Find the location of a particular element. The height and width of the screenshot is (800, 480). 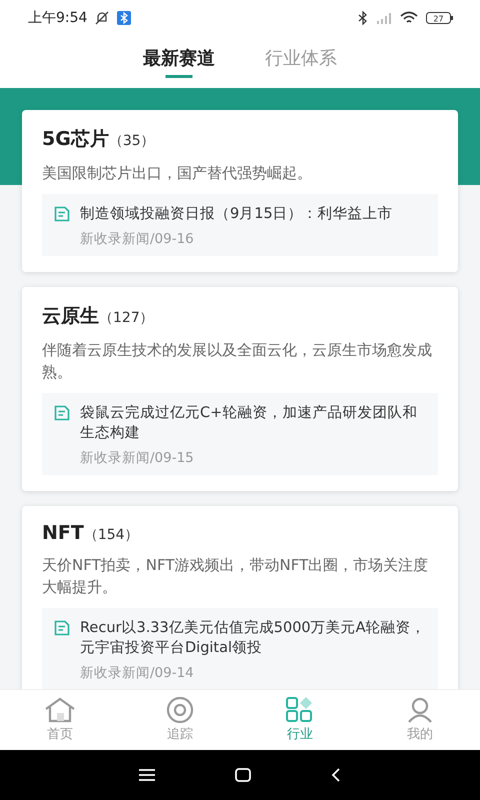

news-title: Recur以3.33亿美元估值完成5000万美元A轮融资，元宇宙投资平台Digital领投 is located at coordinates (253, 638).